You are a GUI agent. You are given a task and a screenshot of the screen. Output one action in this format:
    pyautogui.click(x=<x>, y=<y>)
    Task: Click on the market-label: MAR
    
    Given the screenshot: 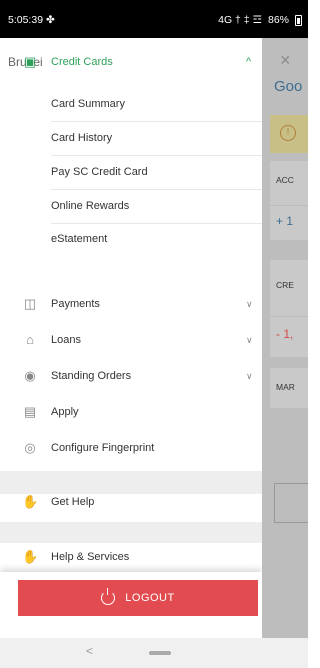 What is the action you would take?
    pyautogui.click(x=285, y=387)
    